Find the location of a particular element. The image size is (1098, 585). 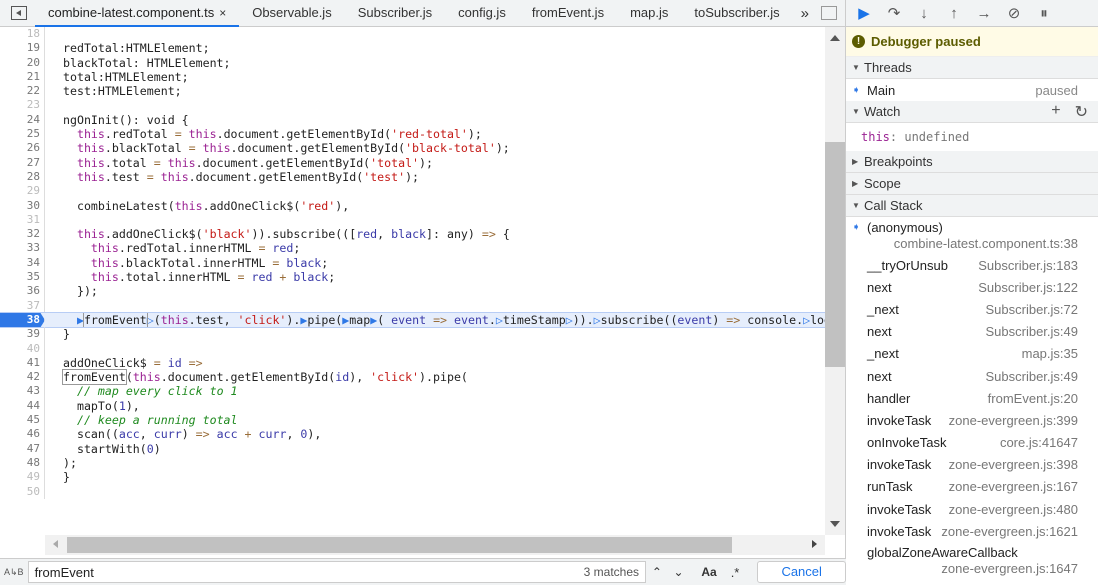

frame-location: zone-evergreen.js:399 is located at coordinates (1013, 420).